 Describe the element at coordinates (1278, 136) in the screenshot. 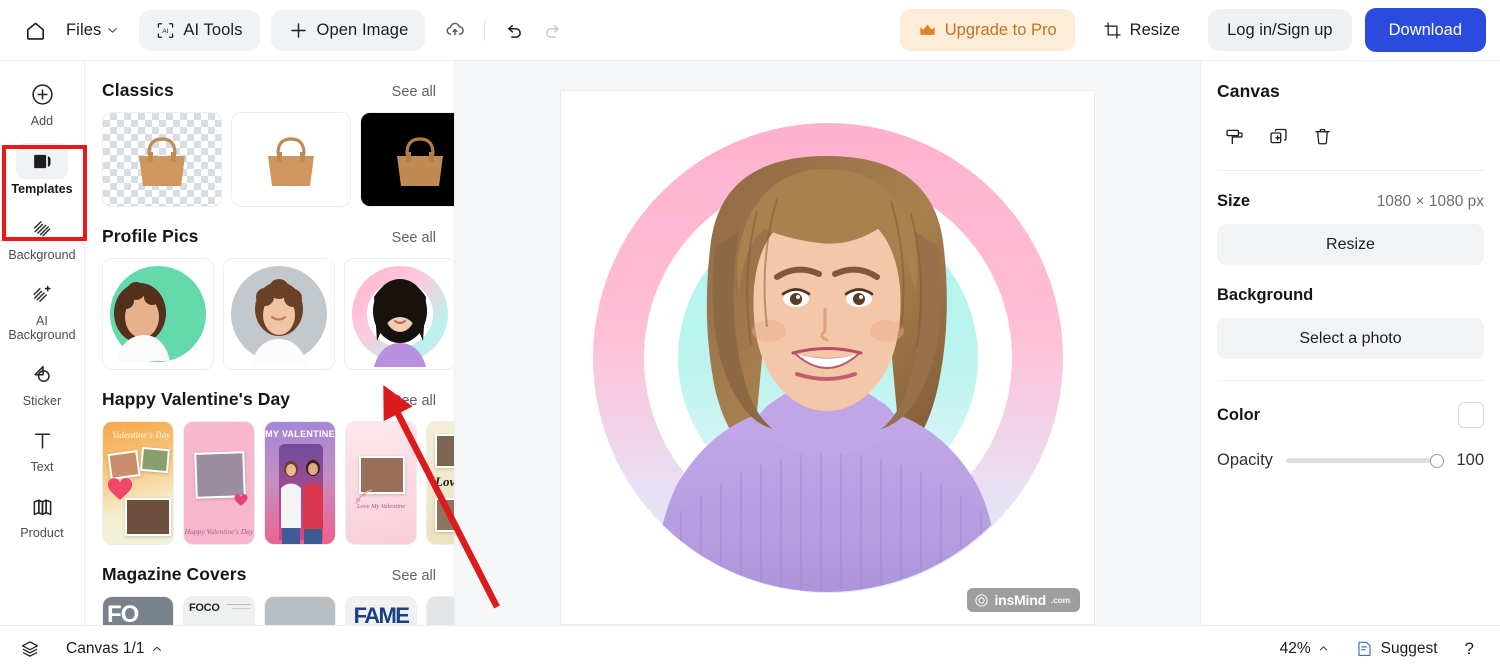

I see `duplicate-add-icon` at that location.